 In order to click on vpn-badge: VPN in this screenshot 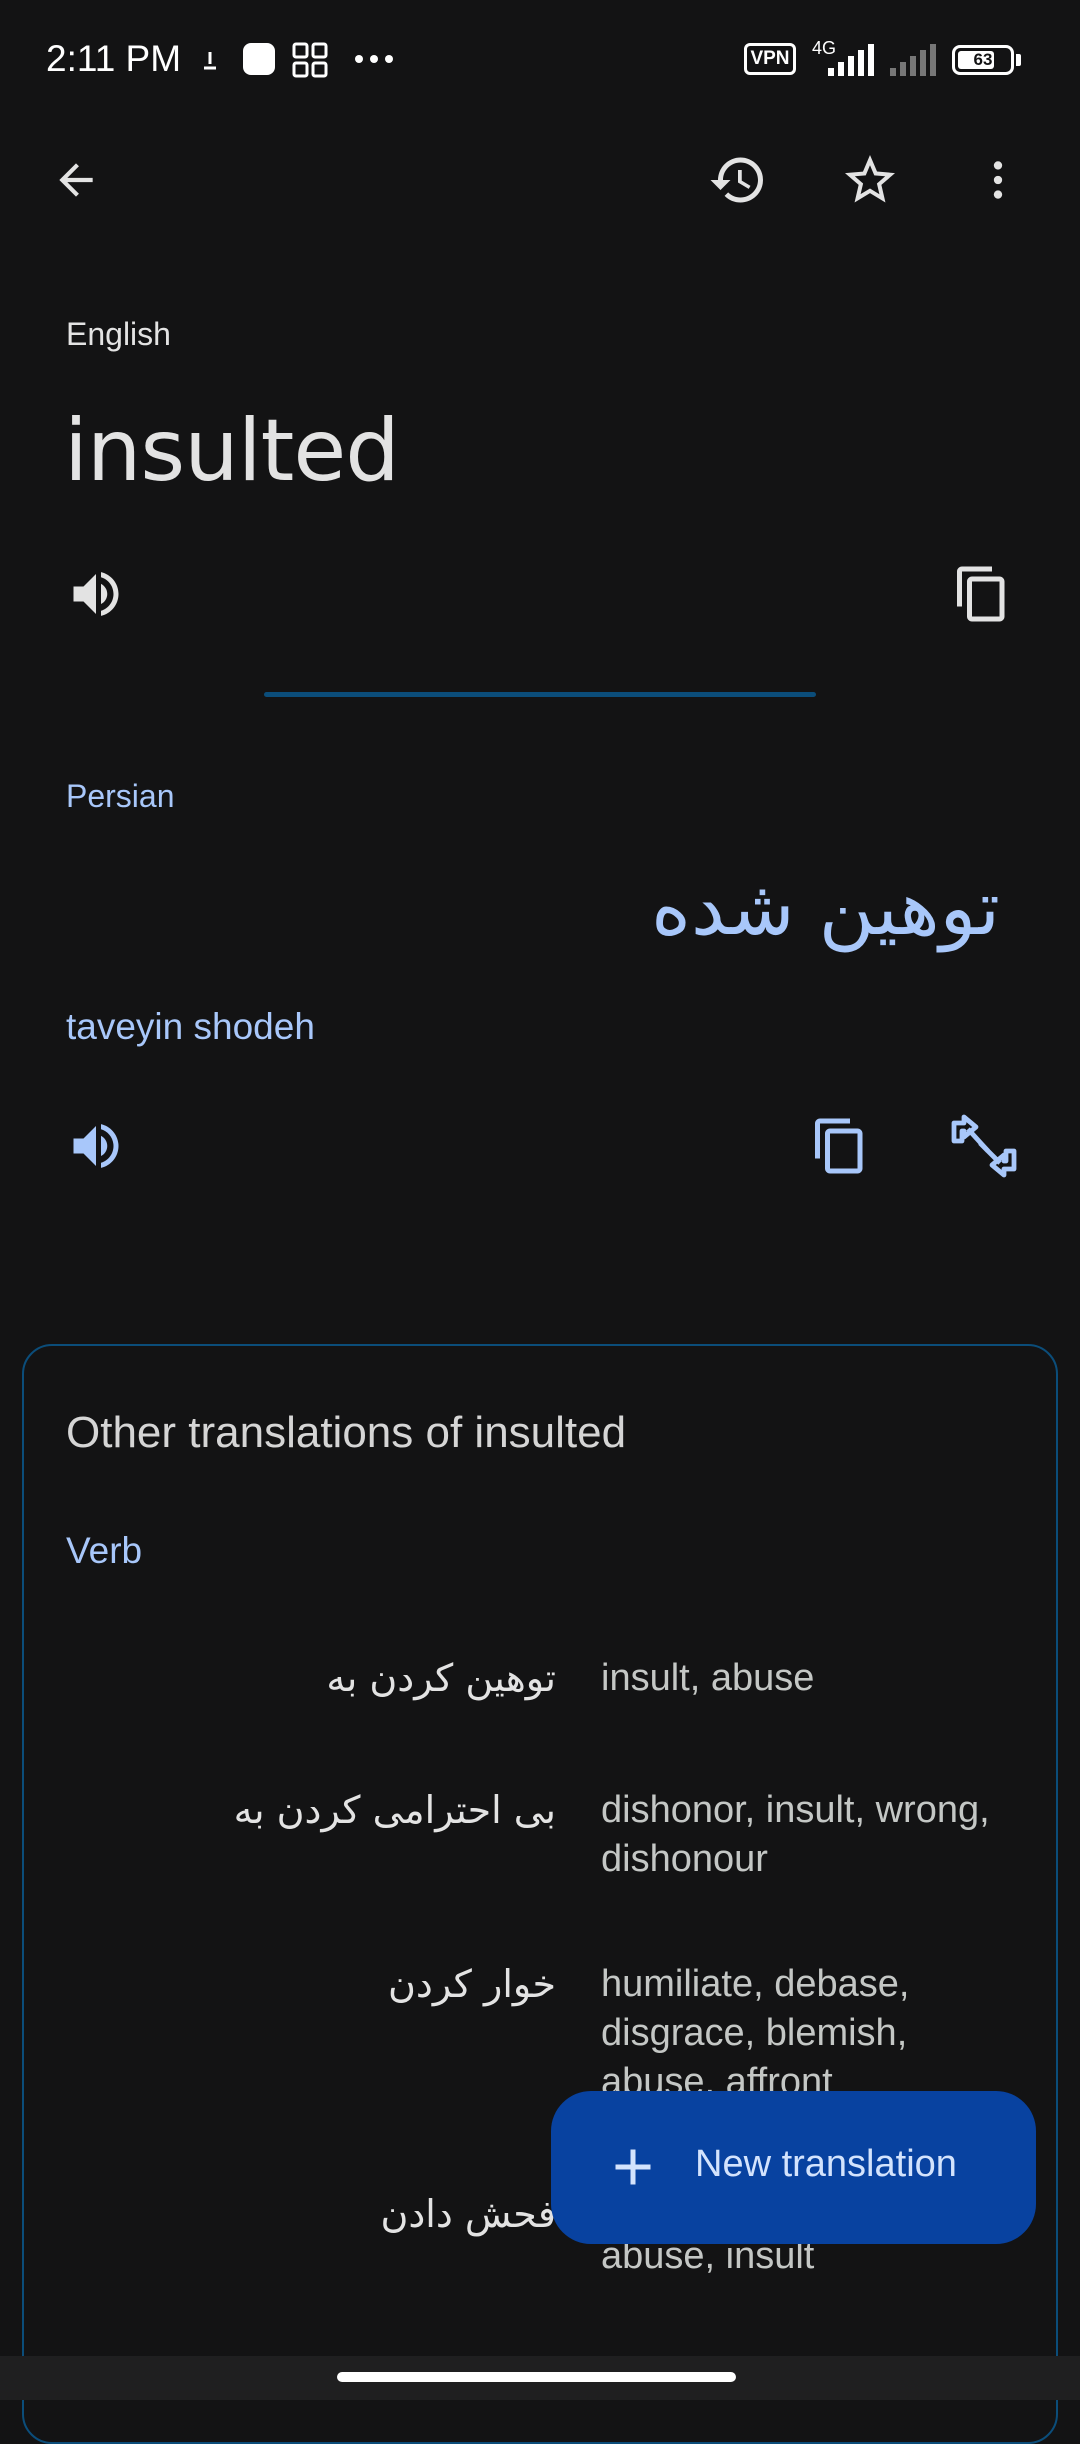, I will do `click(770, 59)`.